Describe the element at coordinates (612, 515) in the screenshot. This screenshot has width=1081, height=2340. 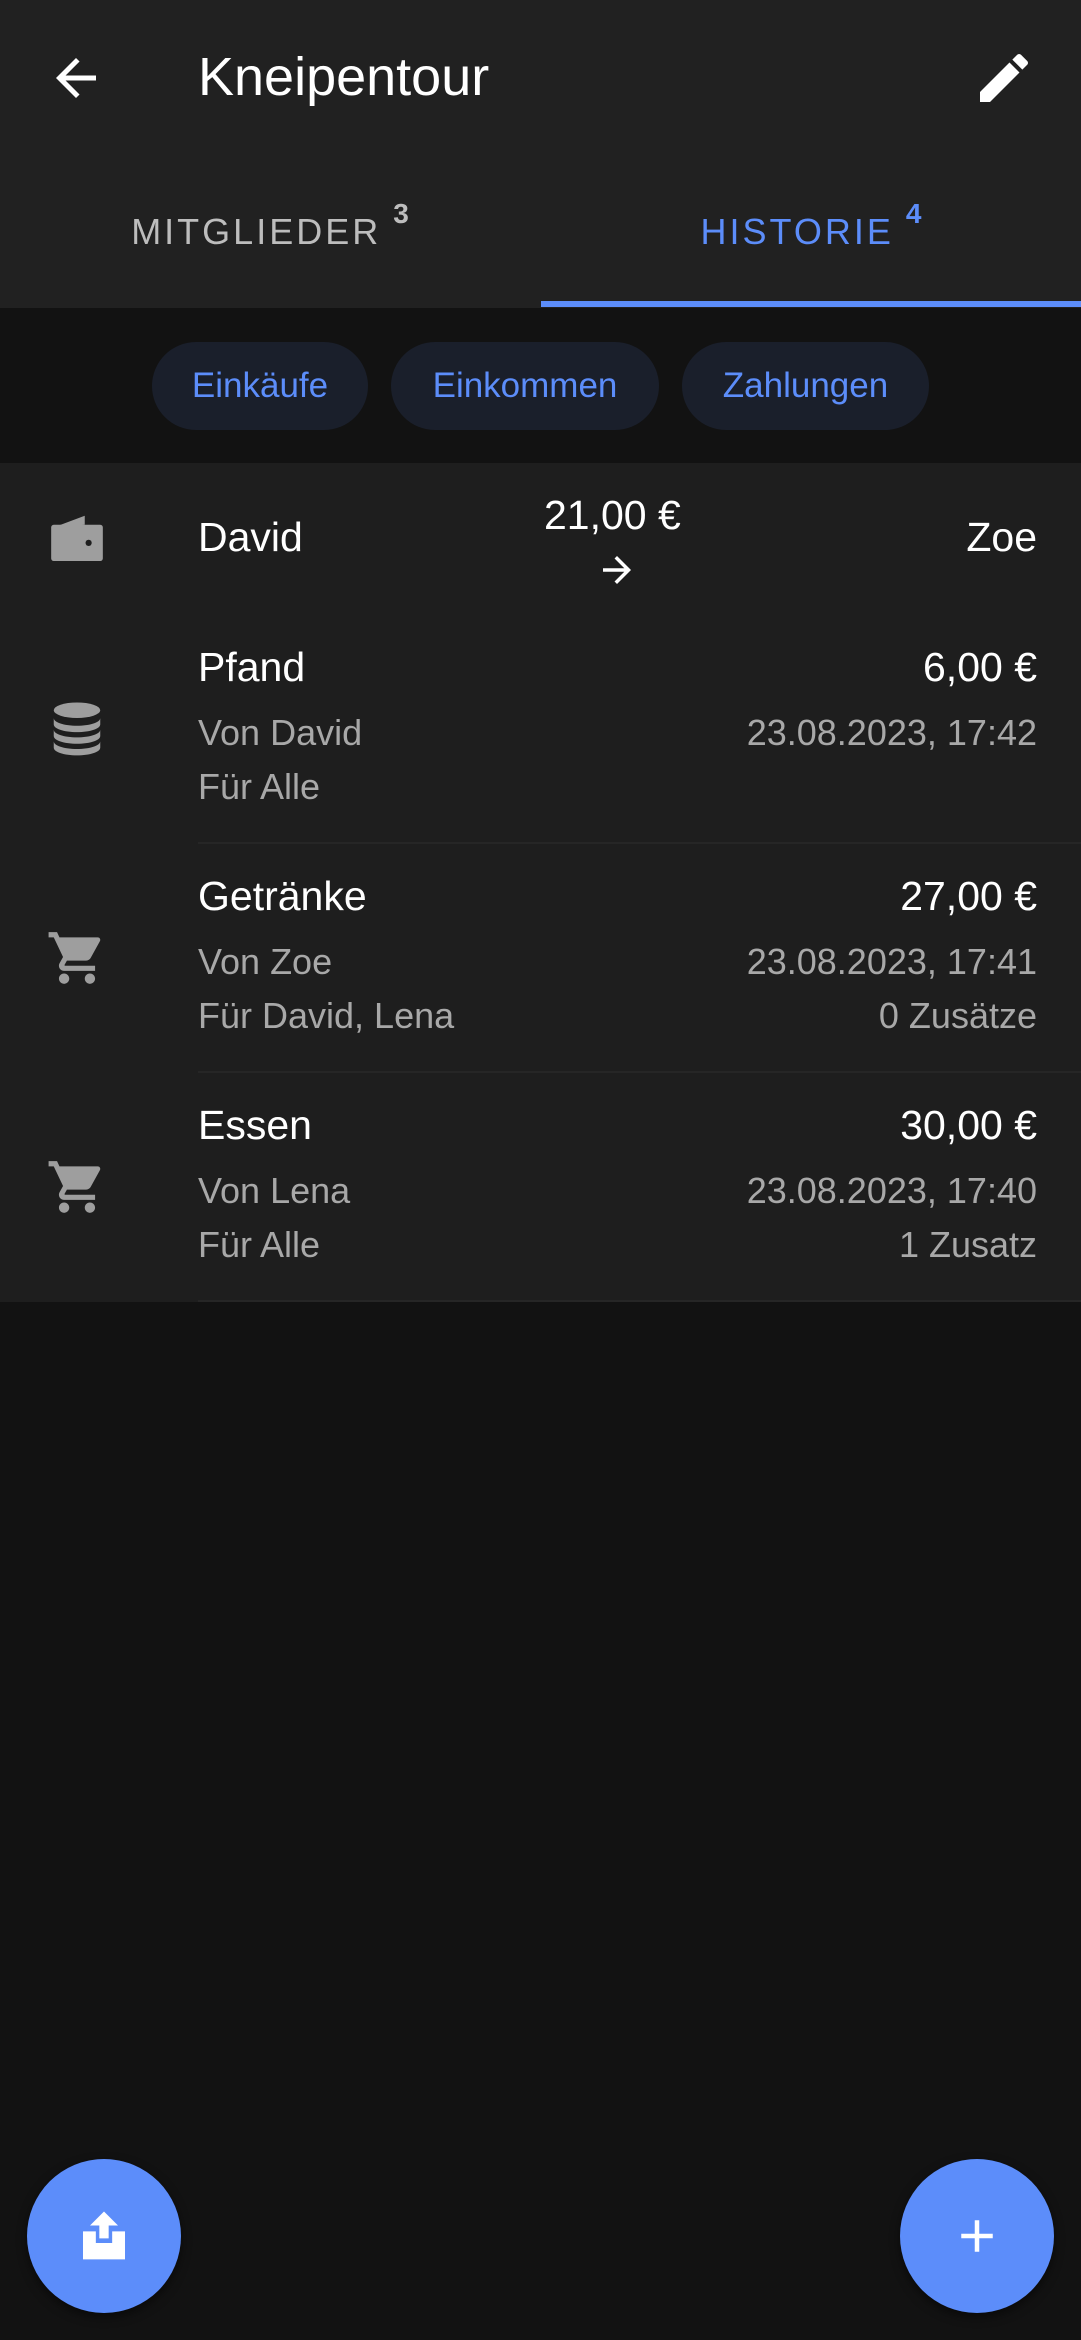
I see `payment-amount: 21,00 €` at that location.